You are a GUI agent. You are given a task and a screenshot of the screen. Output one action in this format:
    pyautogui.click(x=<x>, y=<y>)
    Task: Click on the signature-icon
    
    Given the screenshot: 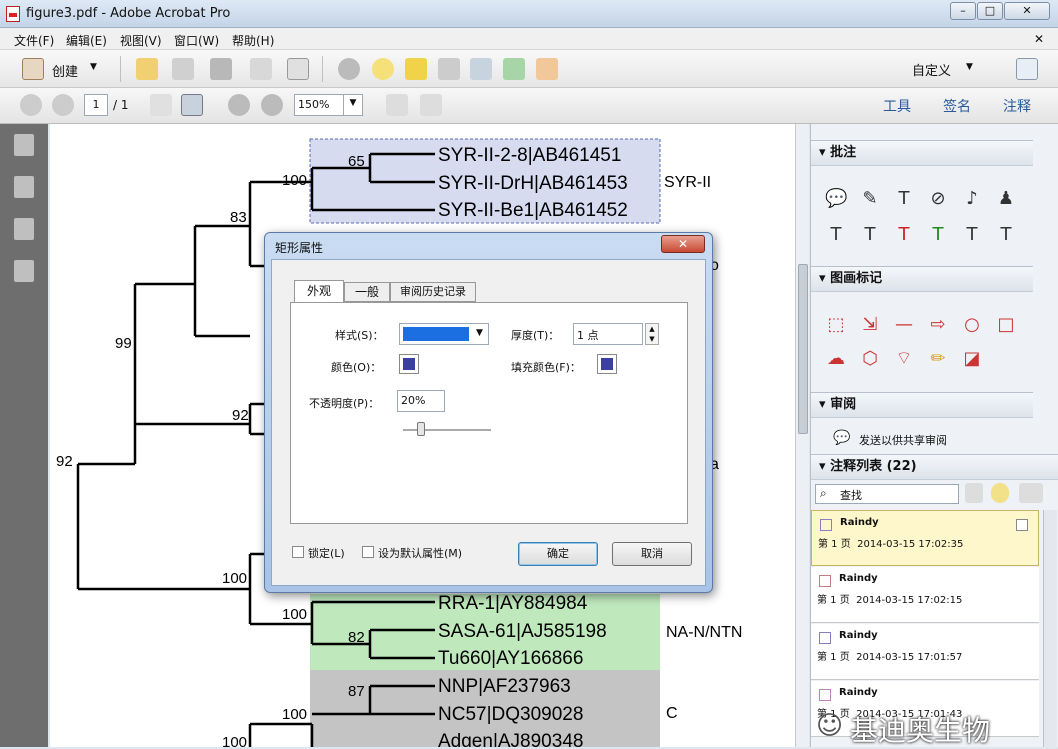 What is the action you would take?
    pyautogui.click(x=24, y=271)
    